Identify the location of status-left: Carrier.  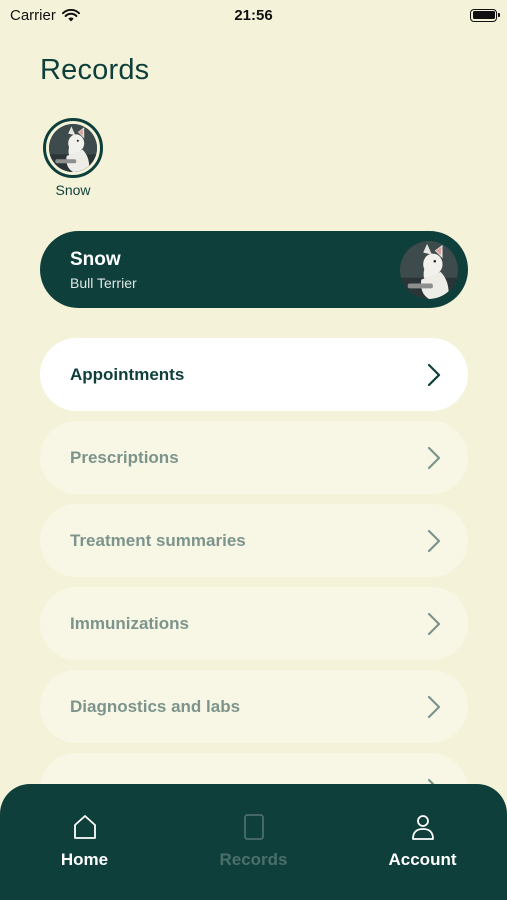
(45, 15).